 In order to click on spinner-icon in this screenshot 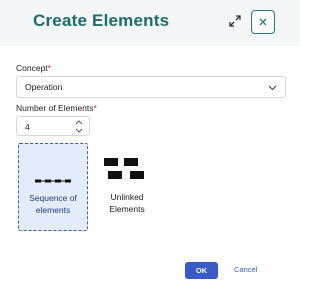, I will do `click(79, 126)`.